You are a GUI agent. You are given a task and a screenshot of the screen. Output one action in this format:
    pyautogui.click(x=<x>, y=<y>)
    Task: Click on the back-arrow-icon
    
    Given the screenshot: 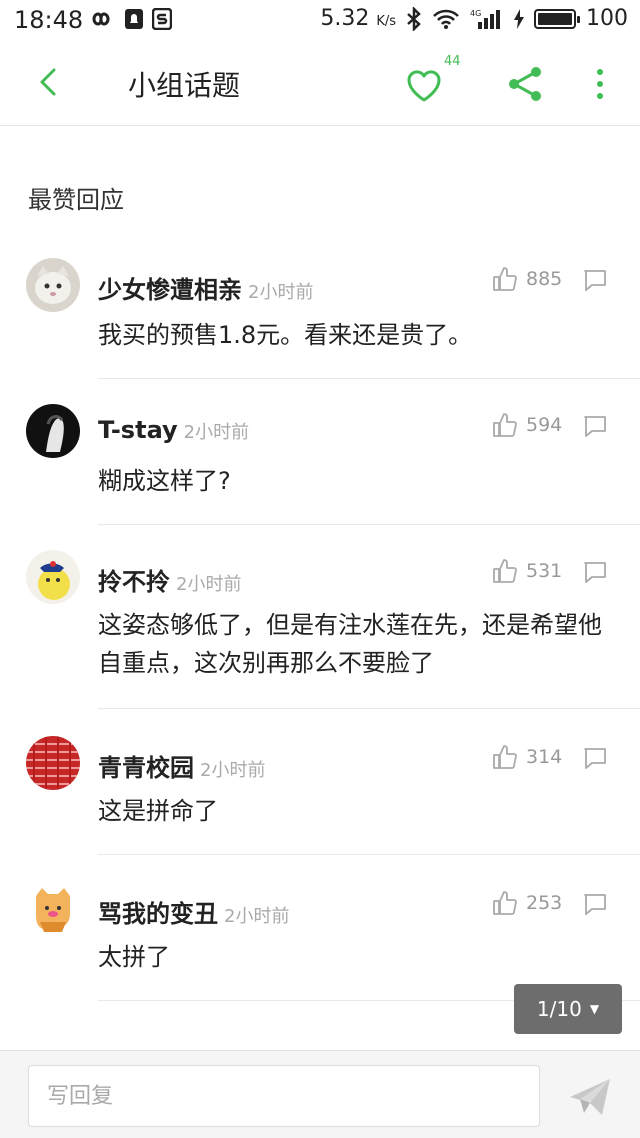 What is the action you would take?
    pyautogui.click(x=50, y=82)
    